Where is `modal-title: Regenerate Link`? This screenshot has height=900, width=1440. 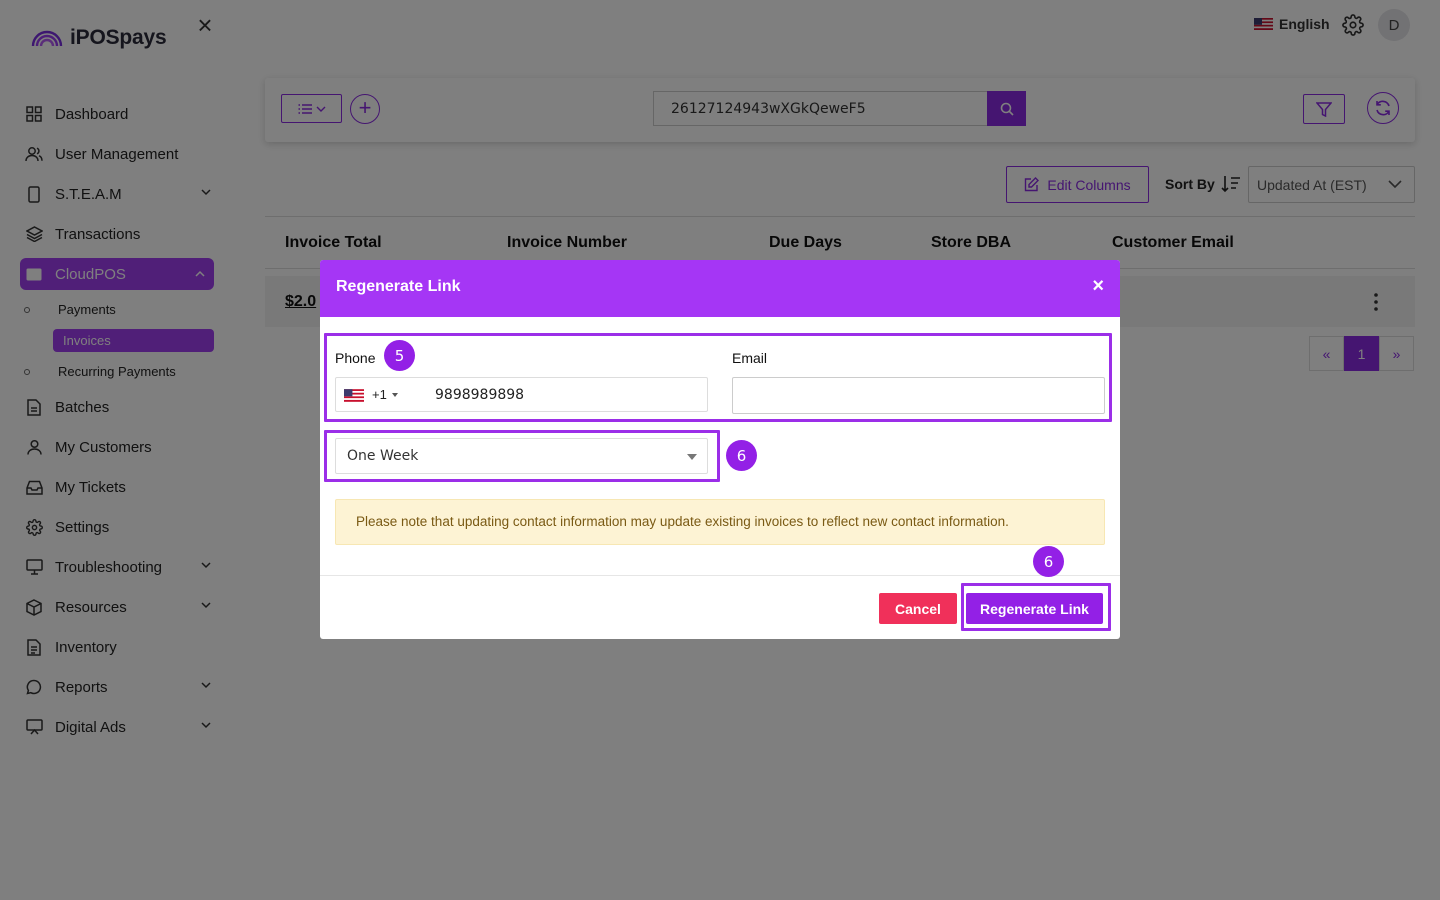 modal-title: Regenerate Link is located at coordinates (398, 286).